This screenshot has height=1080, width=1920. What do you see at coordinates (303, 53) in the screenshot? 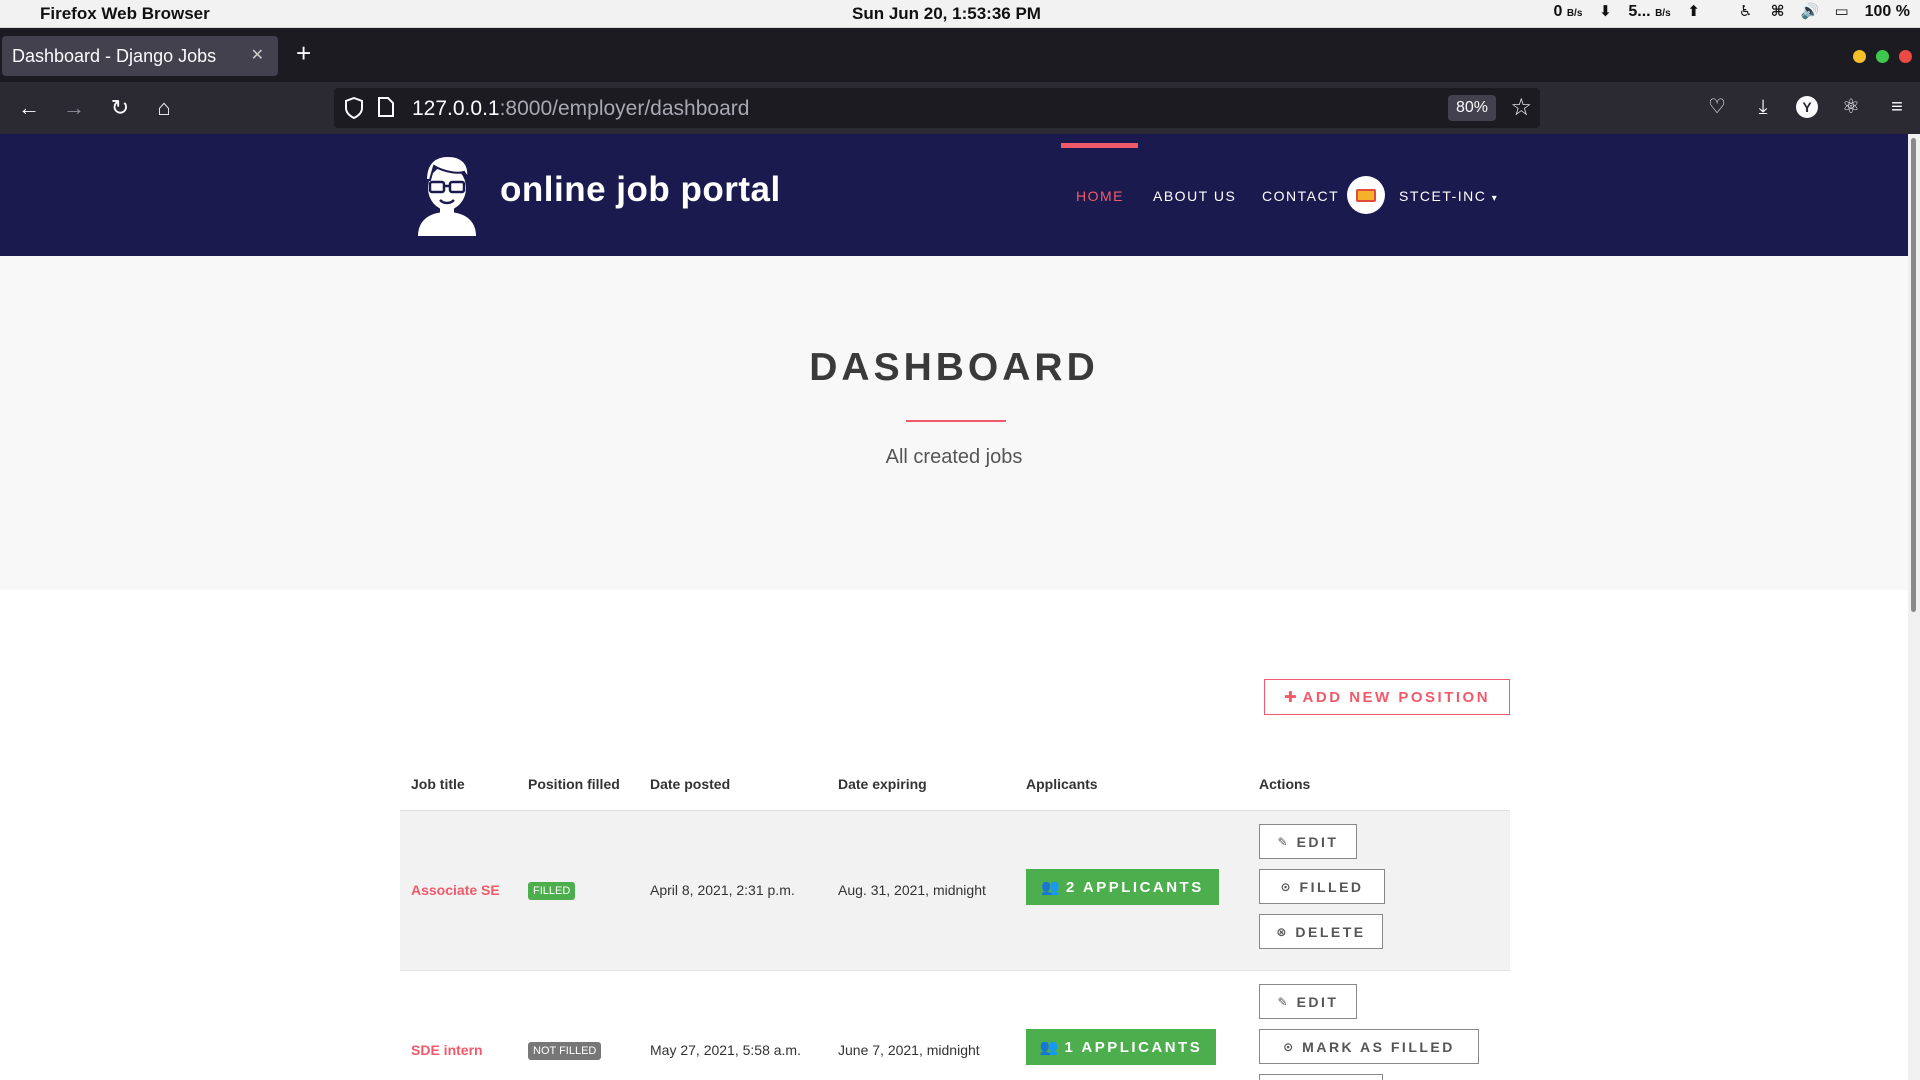
I see `new-tab-plus-icon: +` at bounding box center [303, 53].